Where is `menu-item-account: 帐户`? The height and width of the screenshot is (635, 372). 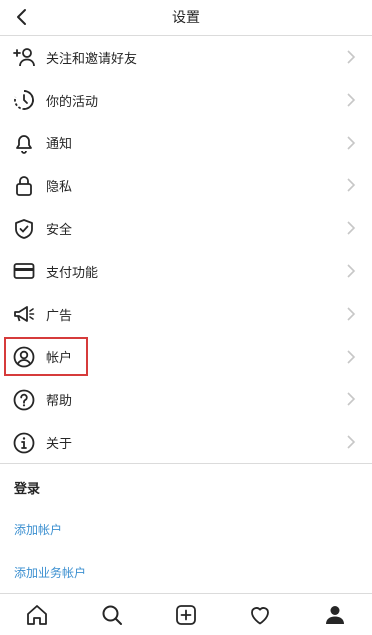
menu-item-account: 帐户 is located at coordinates (186, 357).